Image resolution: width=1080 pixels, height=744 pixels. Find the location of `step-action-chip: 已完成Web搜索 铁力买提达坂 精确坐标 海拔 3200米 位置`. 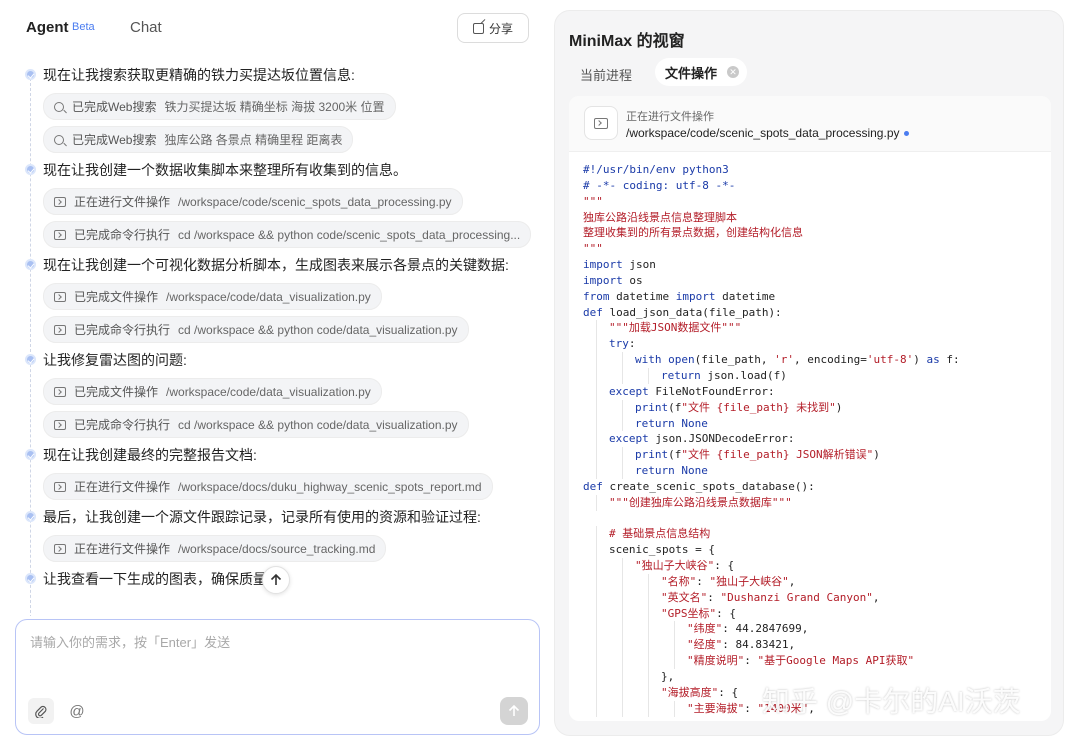

step-action-chip: 已完成Web搜索 铁力买提达坂 精确坐标 海拔 3200米 位置 is located at coordinates (219, 106).